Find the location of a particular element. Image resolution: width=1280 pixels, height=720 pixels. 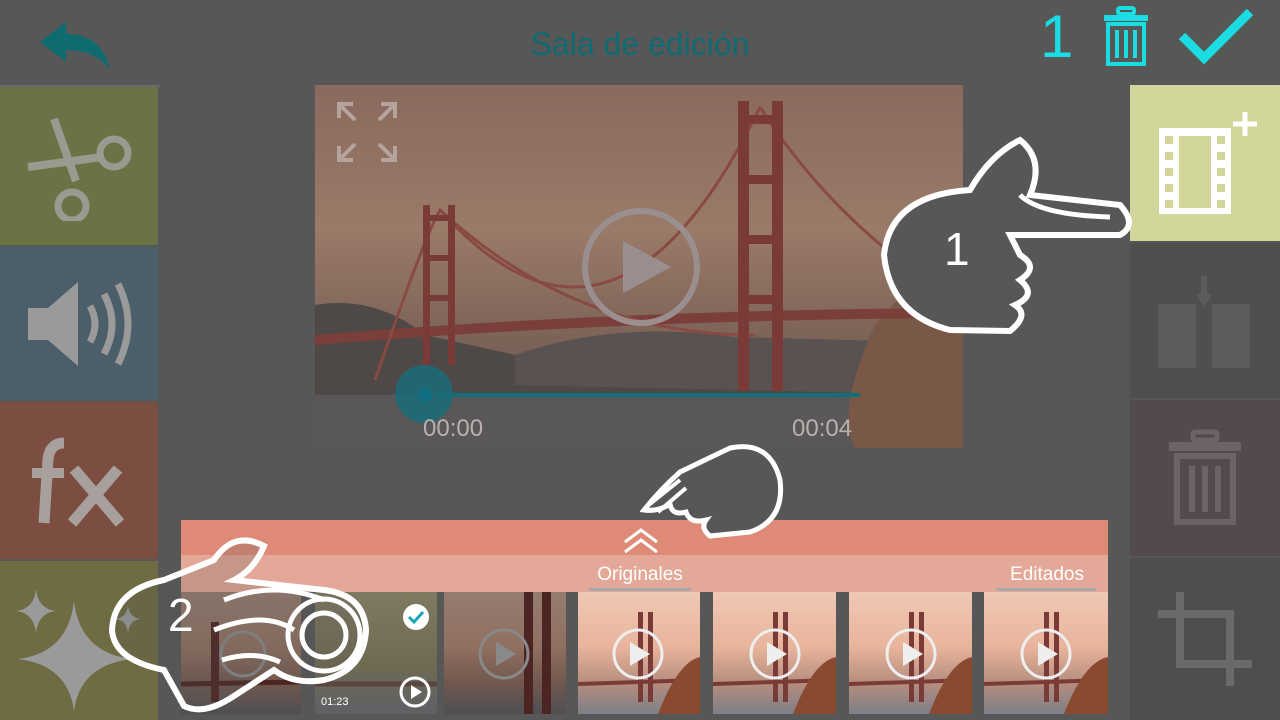

crop-icon is located at coordinates (1205, 639).